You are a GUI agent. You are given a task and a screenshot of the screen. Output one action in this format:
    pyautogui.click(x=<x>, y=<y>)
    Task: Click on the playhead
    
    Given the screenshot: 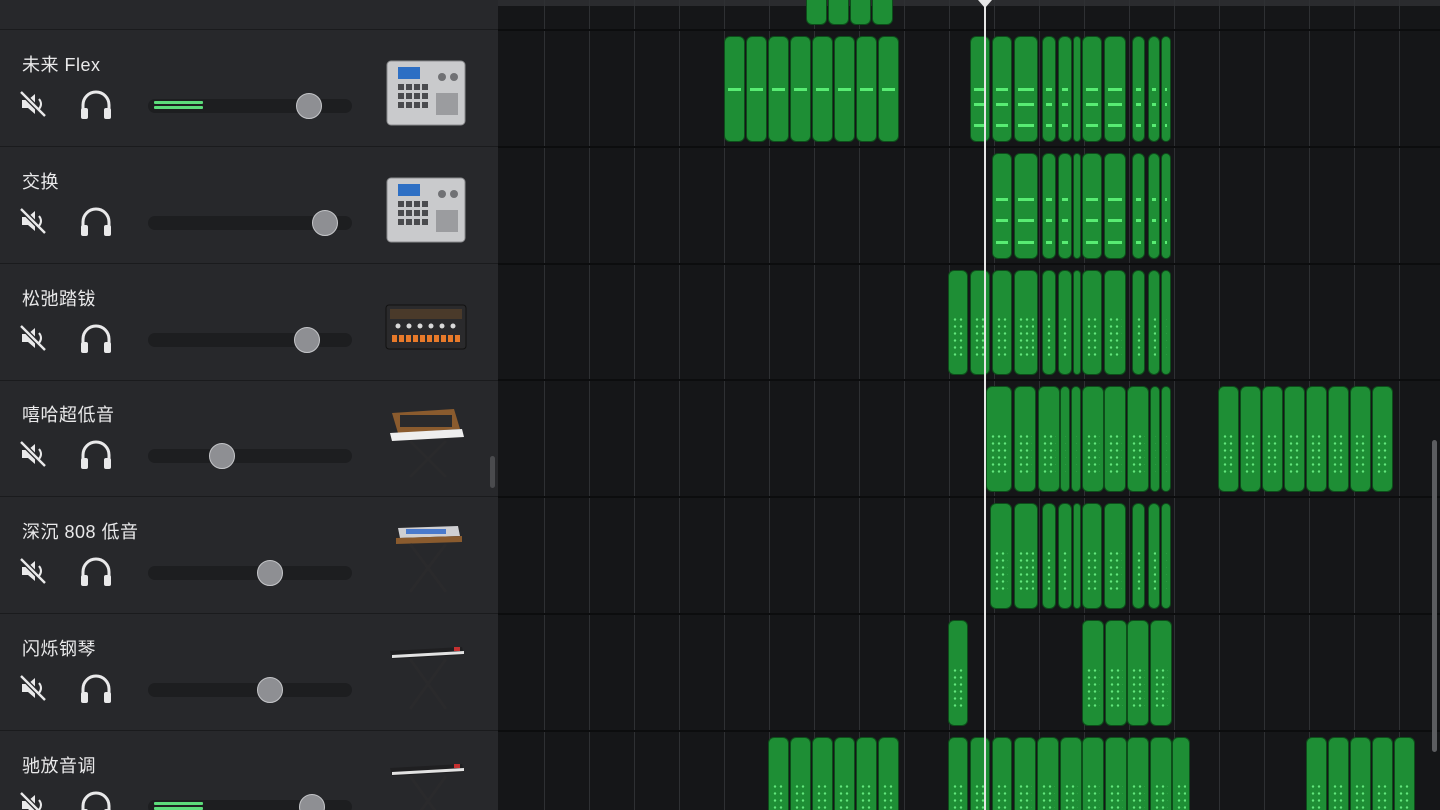 What is the action you would take?
    pyautogui.click(x=985, y=405)
    